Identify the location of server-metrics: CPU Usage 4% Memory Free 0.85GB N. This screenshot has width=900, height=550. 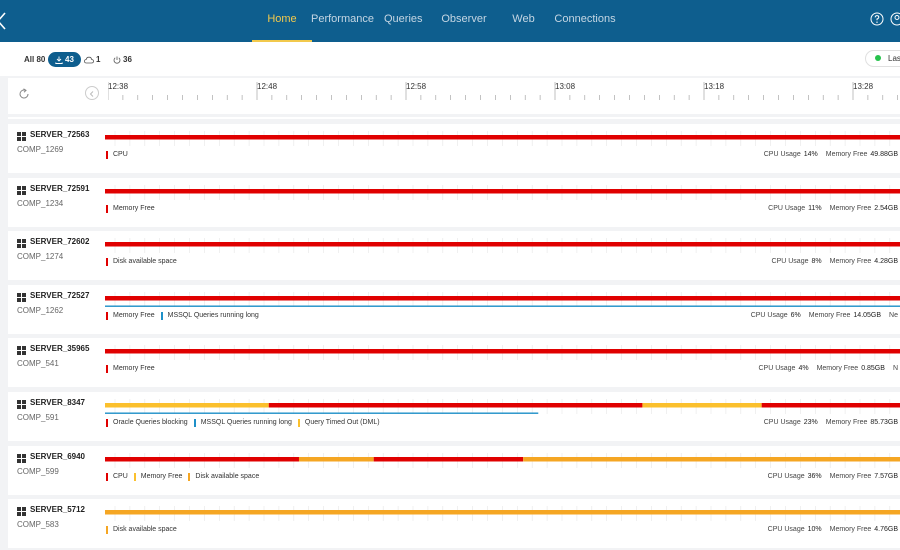
(824, 368).